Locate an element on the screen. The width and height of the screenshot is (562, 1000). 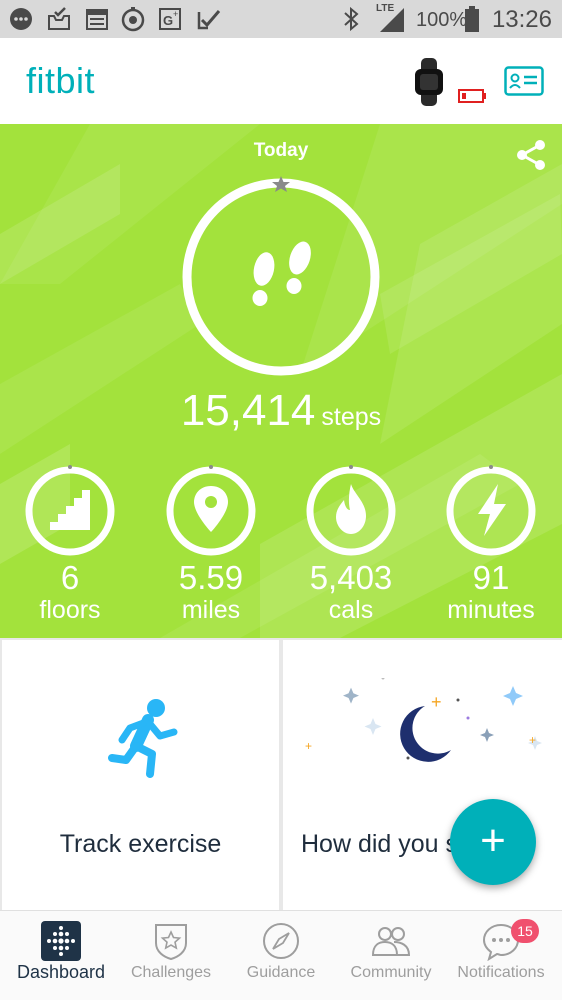
checkmark-icon is located at coordinates (209, 20).